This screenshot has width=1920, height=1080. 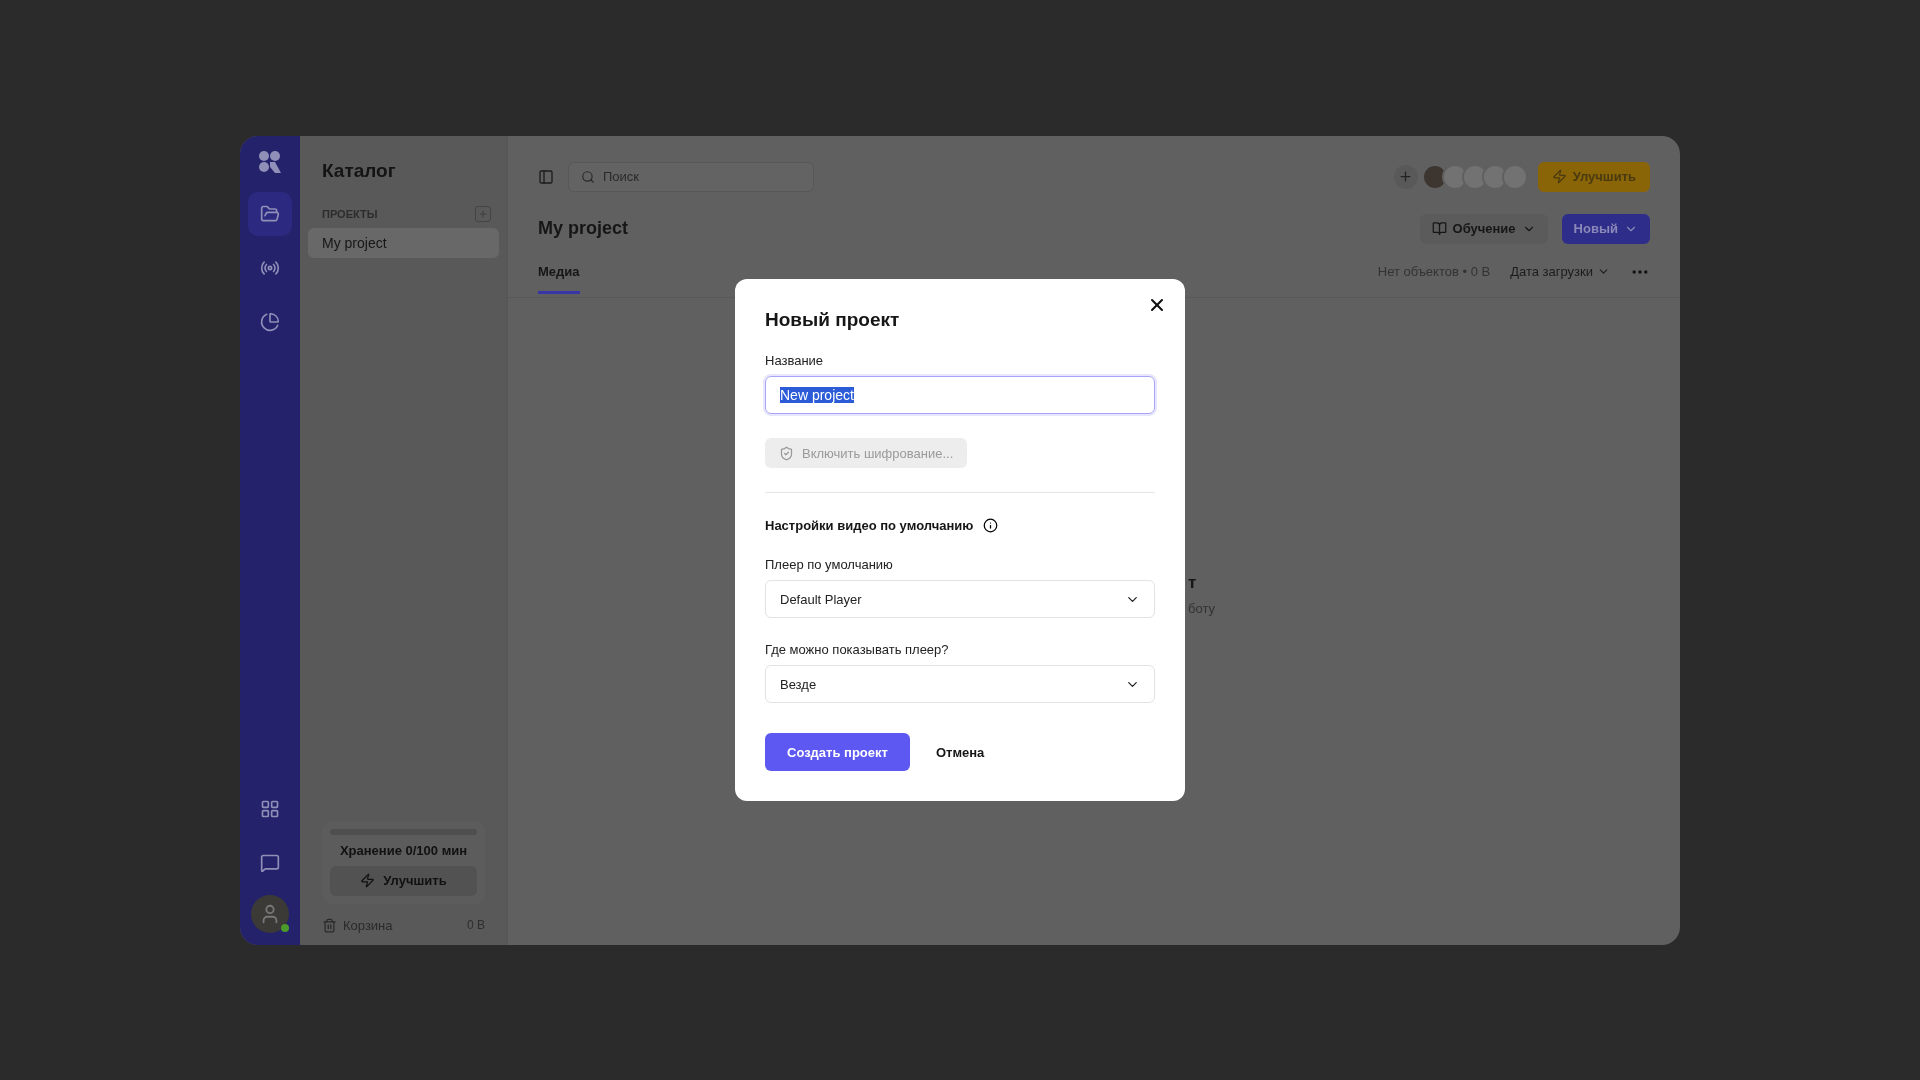 I want to click on search-field: Поиск, so click(x=691, y=176).